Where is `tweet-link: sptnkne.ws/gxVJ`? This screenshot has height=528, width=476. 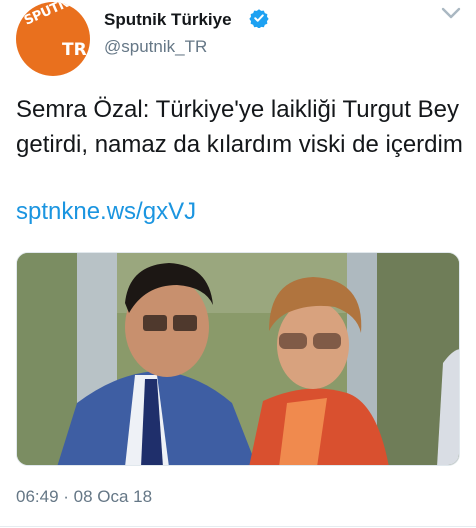
tweet-link: sptnkne.ws/gxVJ is located at coordinates (106, 212).